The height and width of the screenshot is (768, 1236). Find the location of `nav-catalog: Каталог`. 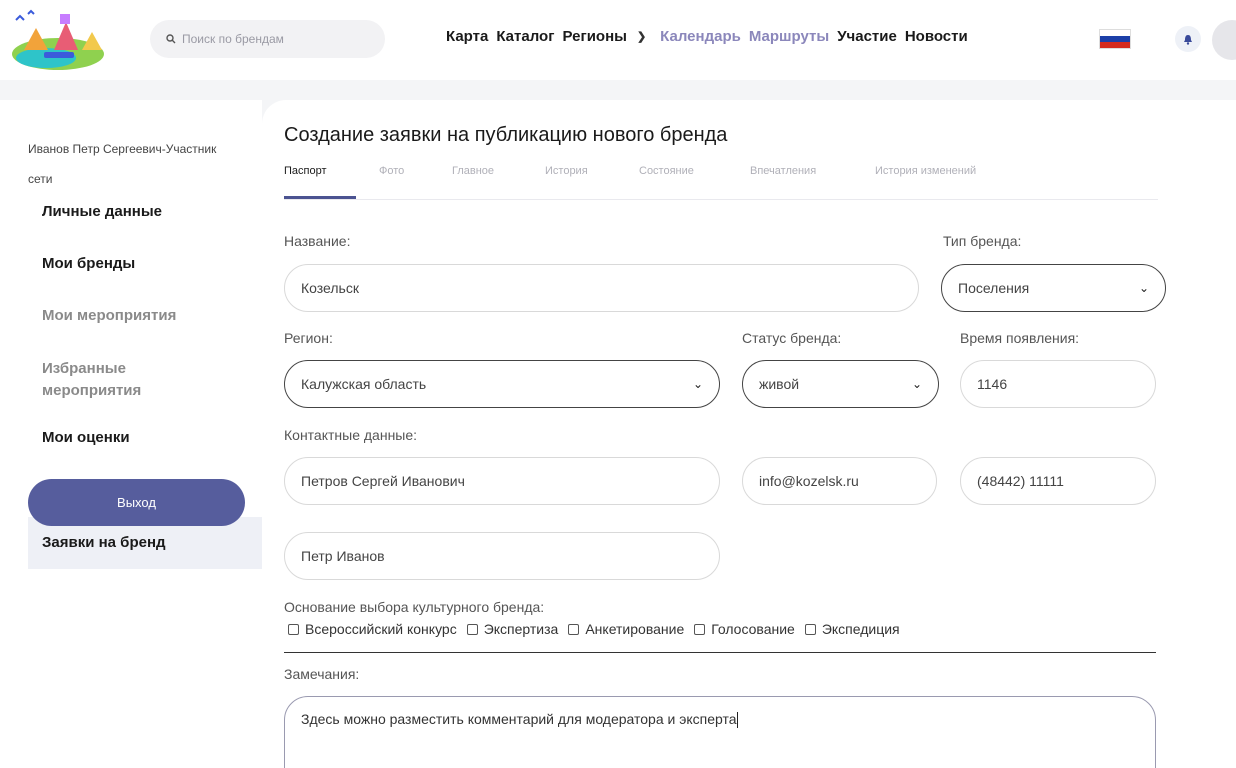

nav-catalog: Каталог is located at coordinates (525, 36).